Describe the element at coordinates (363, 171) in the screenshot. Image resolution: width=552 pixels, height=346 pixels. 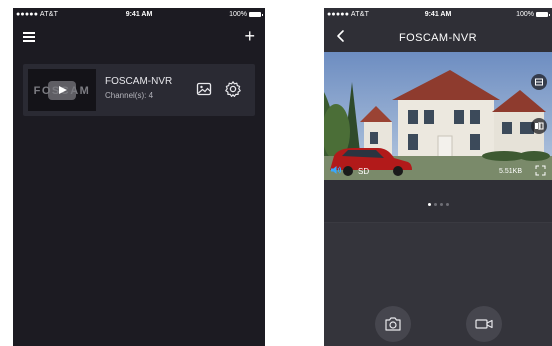
I see `quality-toggle: SD` at that location.